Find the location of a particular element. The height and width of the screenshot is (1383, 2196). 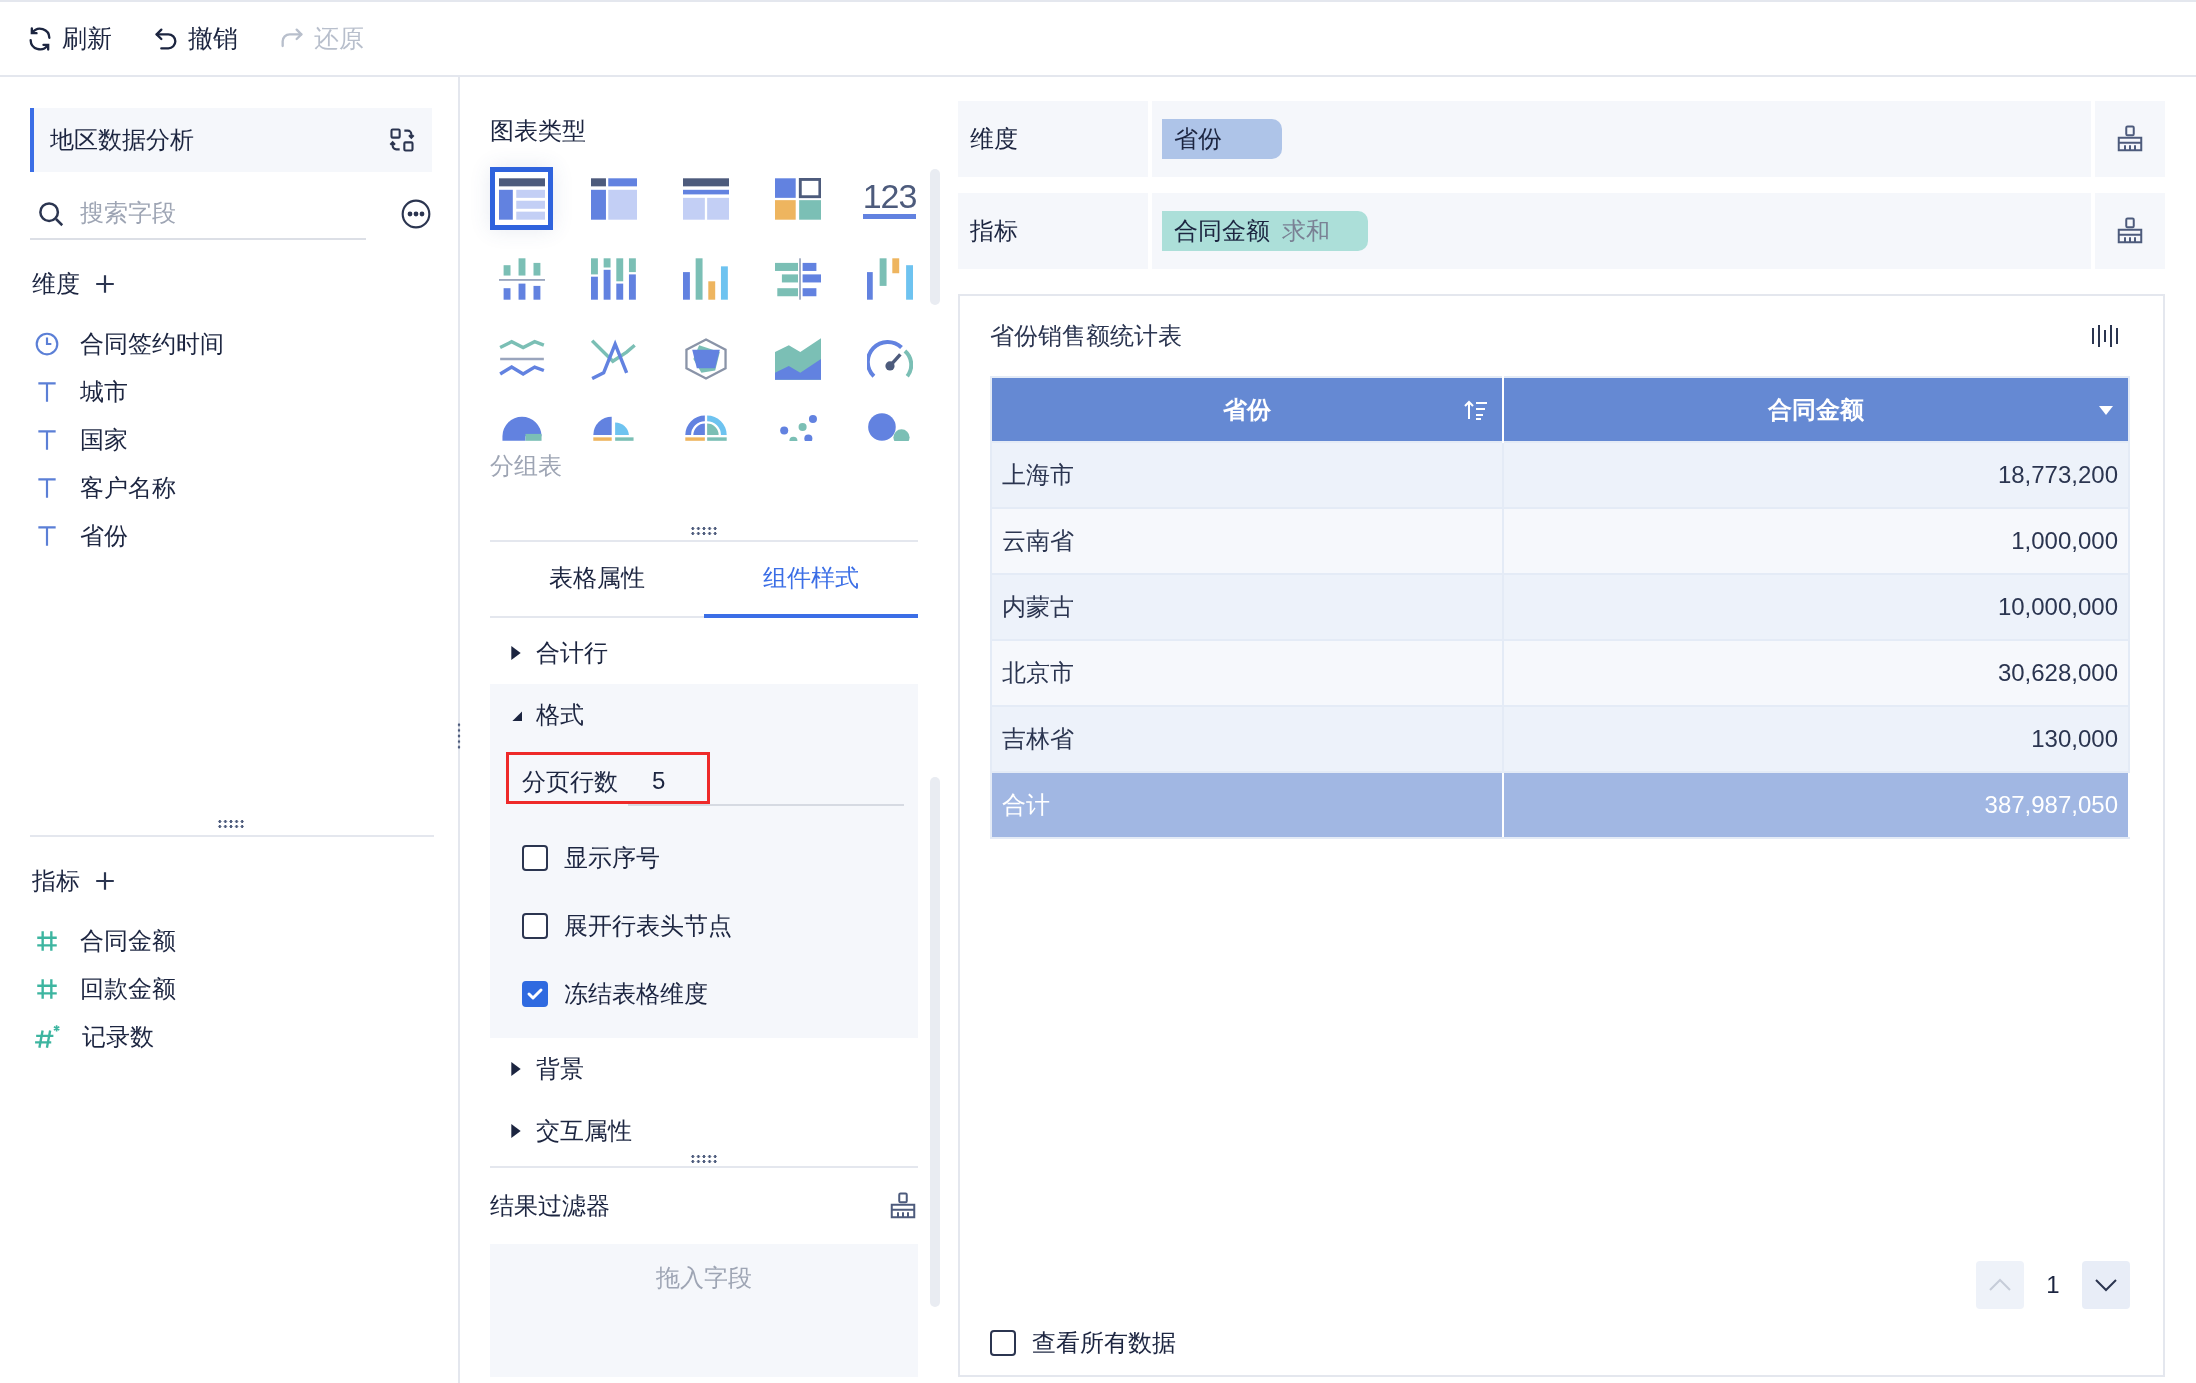

splitter-handle is located at coordinates (459, 736).